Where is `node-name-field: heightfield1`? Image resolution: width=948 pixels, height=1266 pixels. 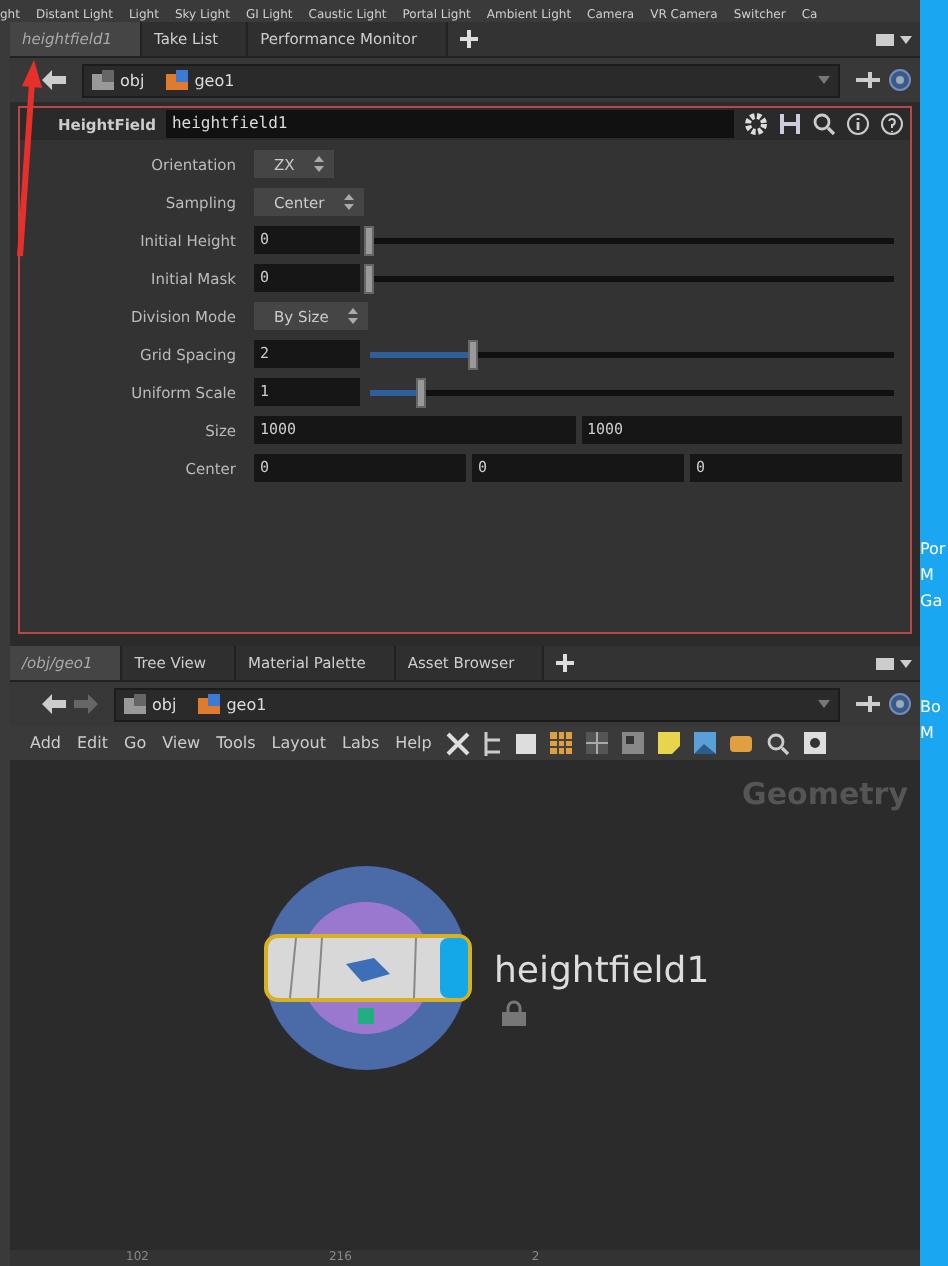 node-name-field: heightfield1 is located at coordinates (449, 124).